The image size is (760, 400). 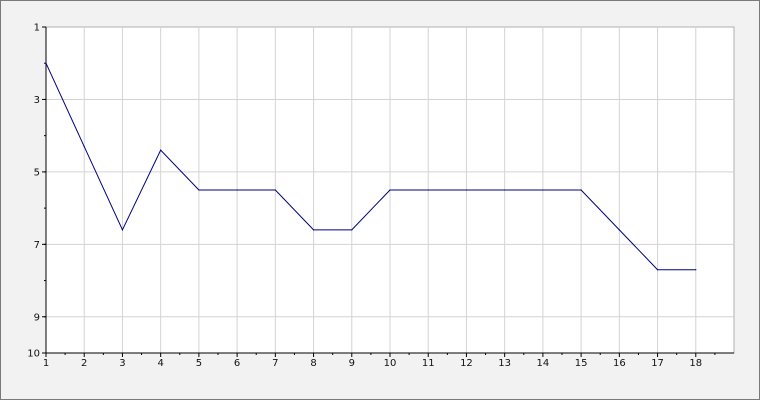 What do you see at coordinates (122, 363) in the screenshot?
I see `x-tick-label: 3` at bounding box center [122, 363].